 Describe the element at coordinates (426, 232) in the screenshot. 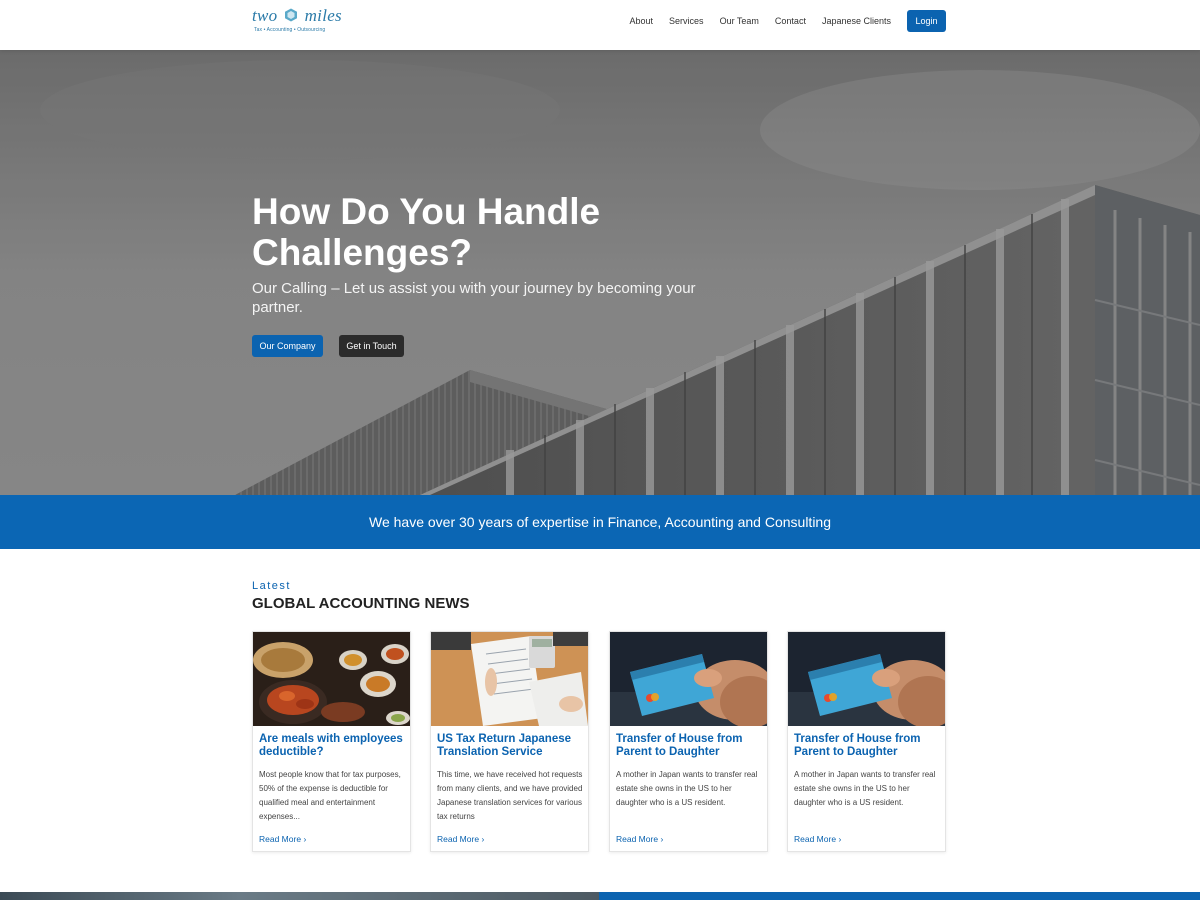

I see `hero-title: How Do You Handle Challenges?` at that location.